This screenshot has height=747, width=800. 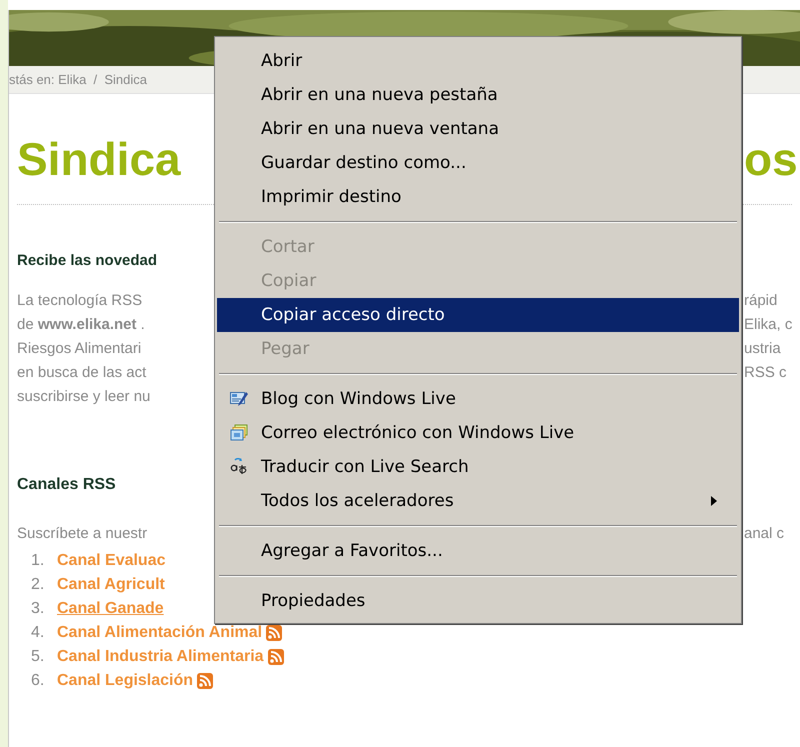 What do you see at coordinates (478, 501) in the screenshot?
I see `menu-item: Todos los aceleradores` at bounding box center [478, 501].